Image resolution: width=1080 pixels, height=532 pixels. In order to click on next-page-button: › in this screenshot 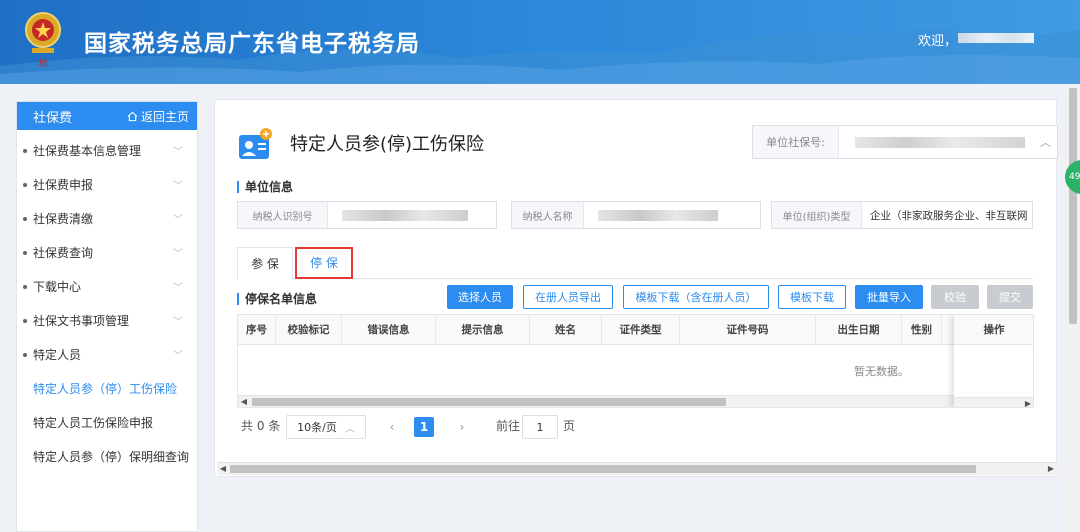, I will do `click(462, 427)`.